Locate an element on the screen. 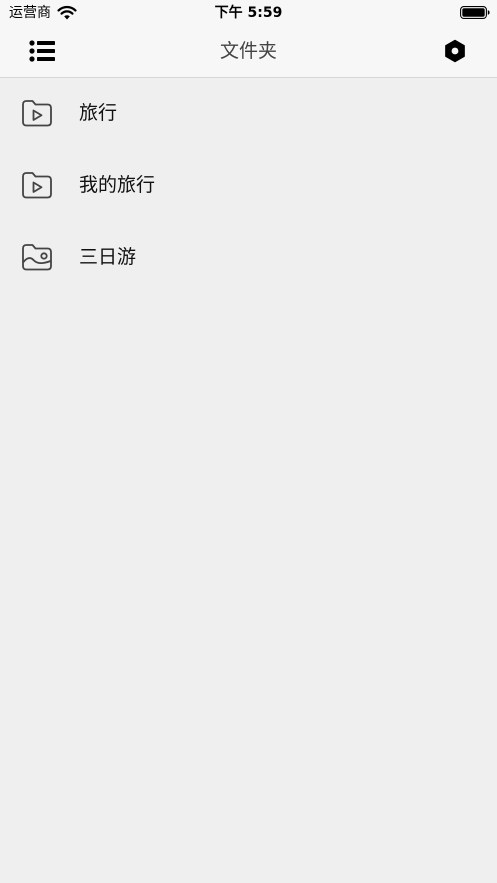 This screenshot has width=497, height=883. battery-full-icon is located at coordinates (475, 12).